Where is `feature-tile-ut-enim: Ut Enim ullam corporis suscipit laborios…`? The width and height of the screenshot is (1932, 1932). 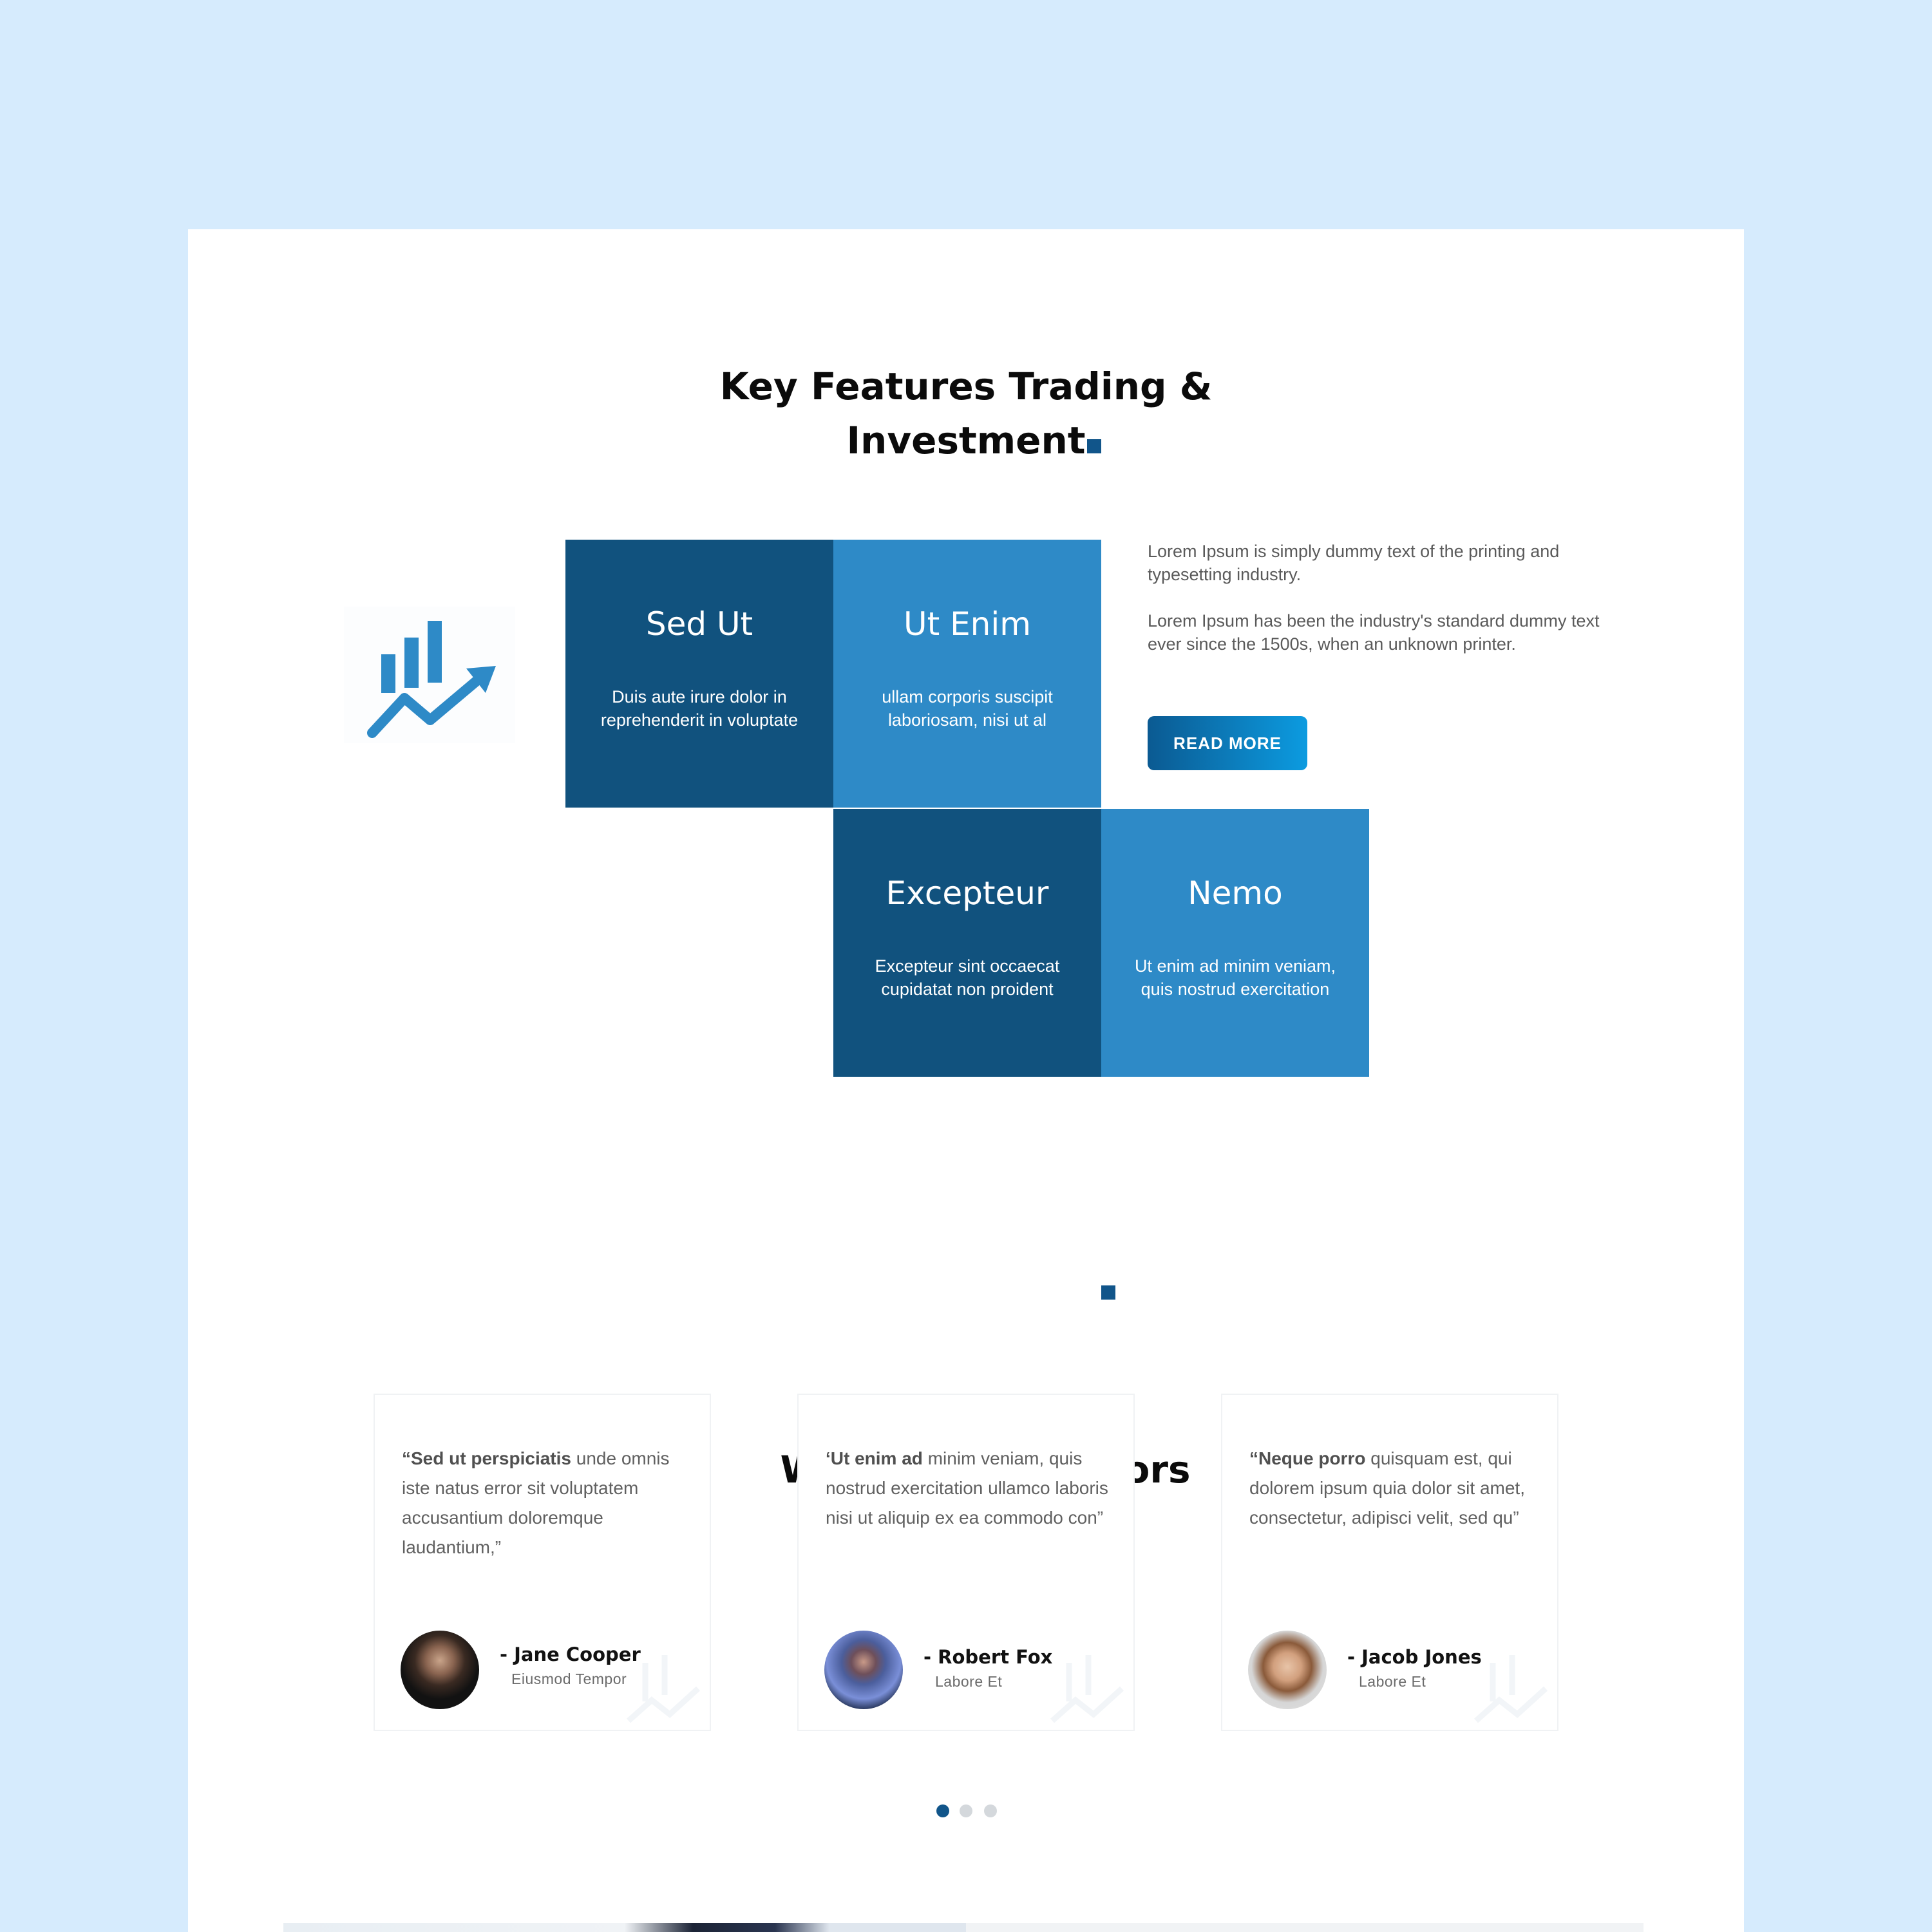
feature-tile-ut-enim: Ut Enim ullam corporis suscipit laborios… is located at coordinates (967, 674).